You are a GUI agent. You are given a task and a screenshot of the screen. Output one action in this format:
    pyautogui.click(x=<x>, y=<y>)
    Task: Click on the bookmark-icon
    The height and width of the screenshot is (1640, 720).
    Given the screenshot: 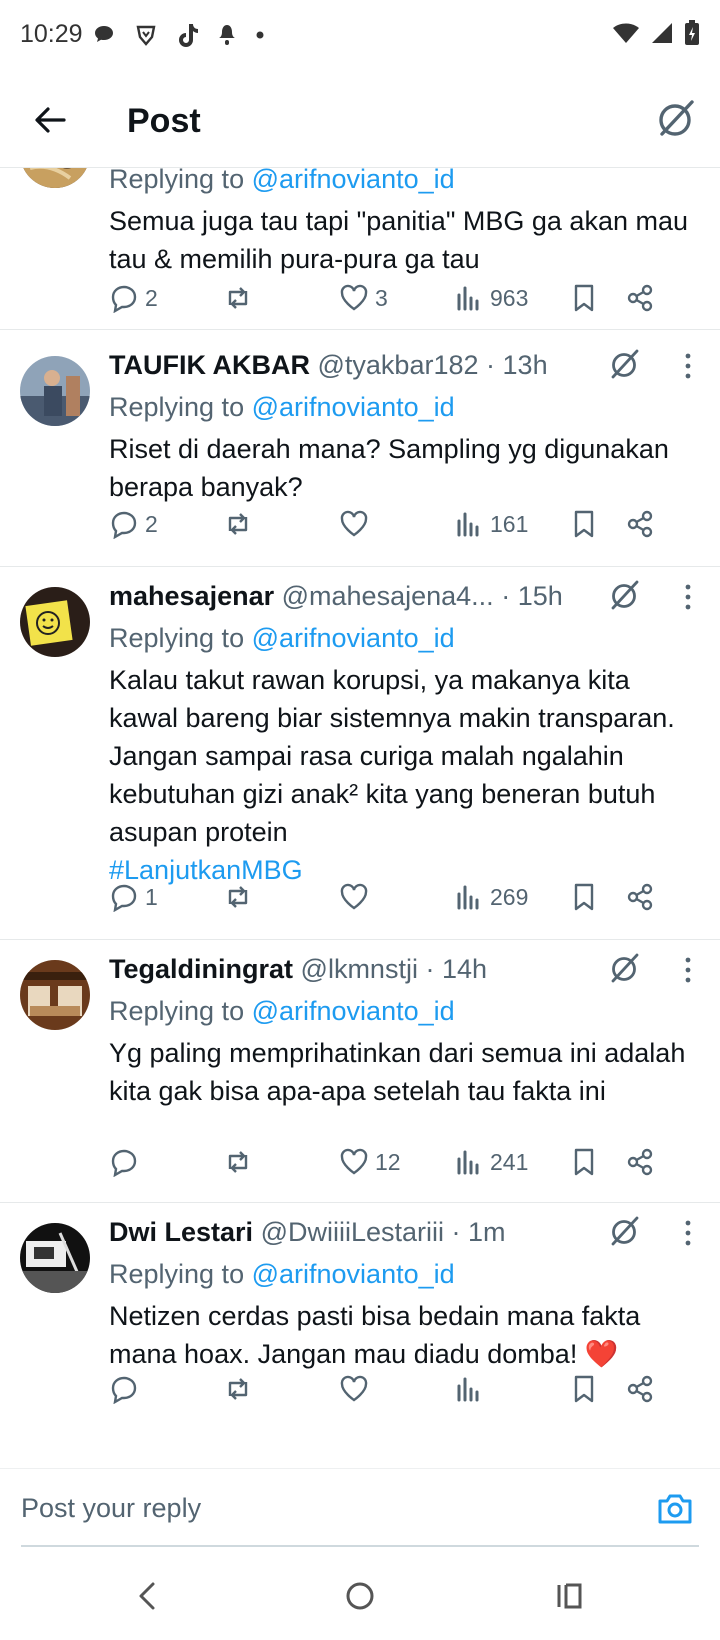 What is the action you would take?
    pyautogui.click(x=584, y=1162)
    